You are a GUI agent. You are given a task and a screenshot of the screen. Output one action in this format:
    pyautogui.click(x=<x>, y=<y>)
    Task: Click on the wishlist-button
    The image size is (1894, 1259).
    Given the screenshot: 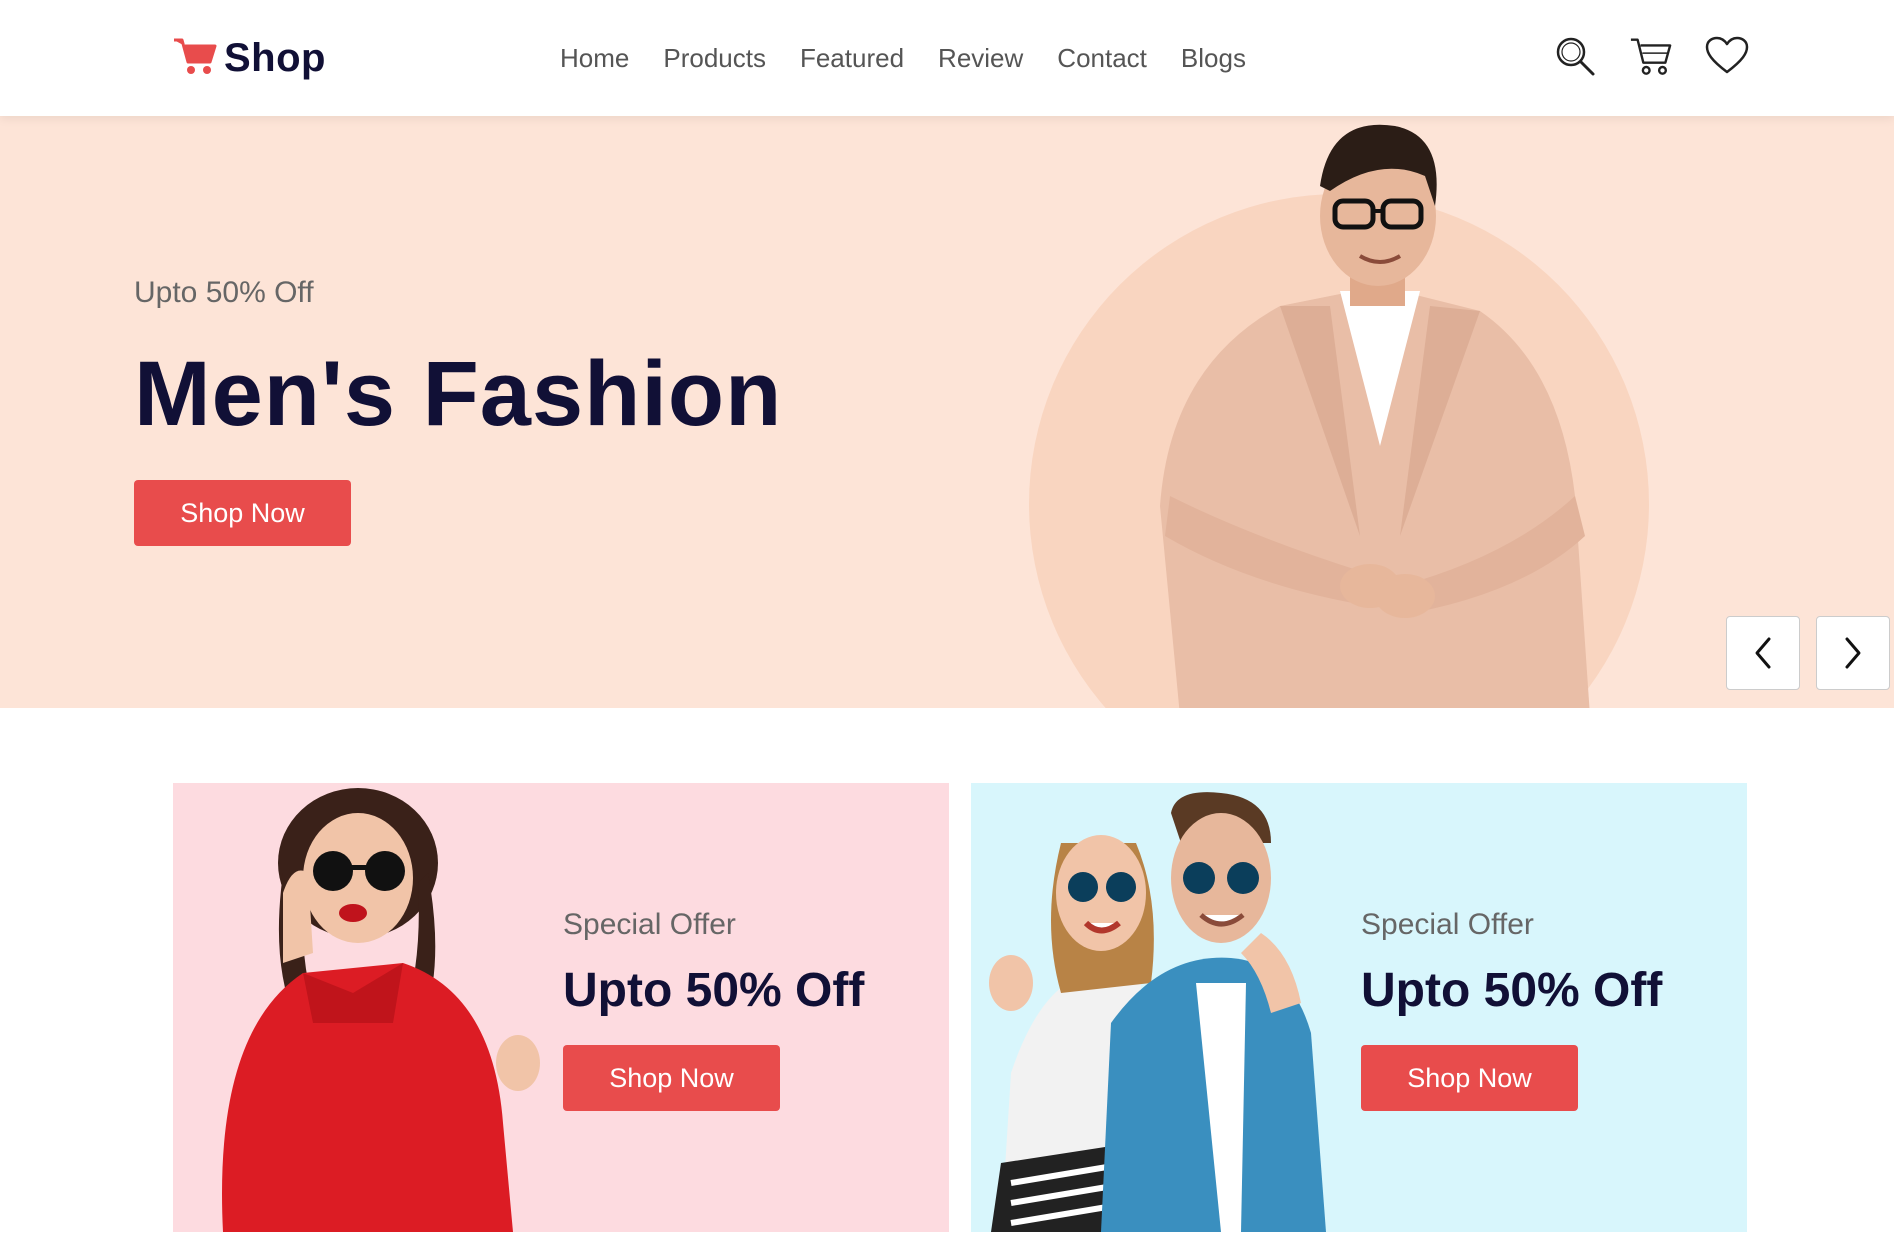 What is the action you would take?
    pyautogui.click(x=1727, y=56)
    